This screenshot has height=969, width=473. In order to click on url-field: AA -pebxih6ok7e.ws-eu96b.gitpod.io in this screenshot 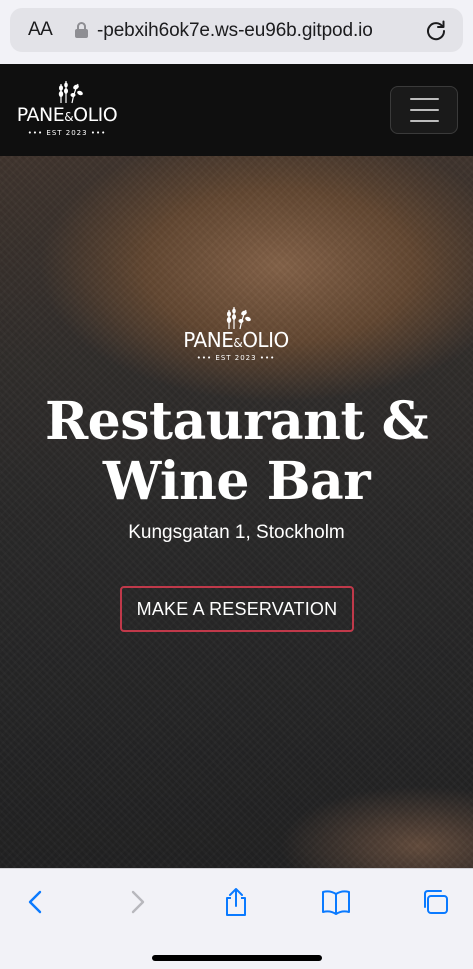, I will do `click(236, 30)`.